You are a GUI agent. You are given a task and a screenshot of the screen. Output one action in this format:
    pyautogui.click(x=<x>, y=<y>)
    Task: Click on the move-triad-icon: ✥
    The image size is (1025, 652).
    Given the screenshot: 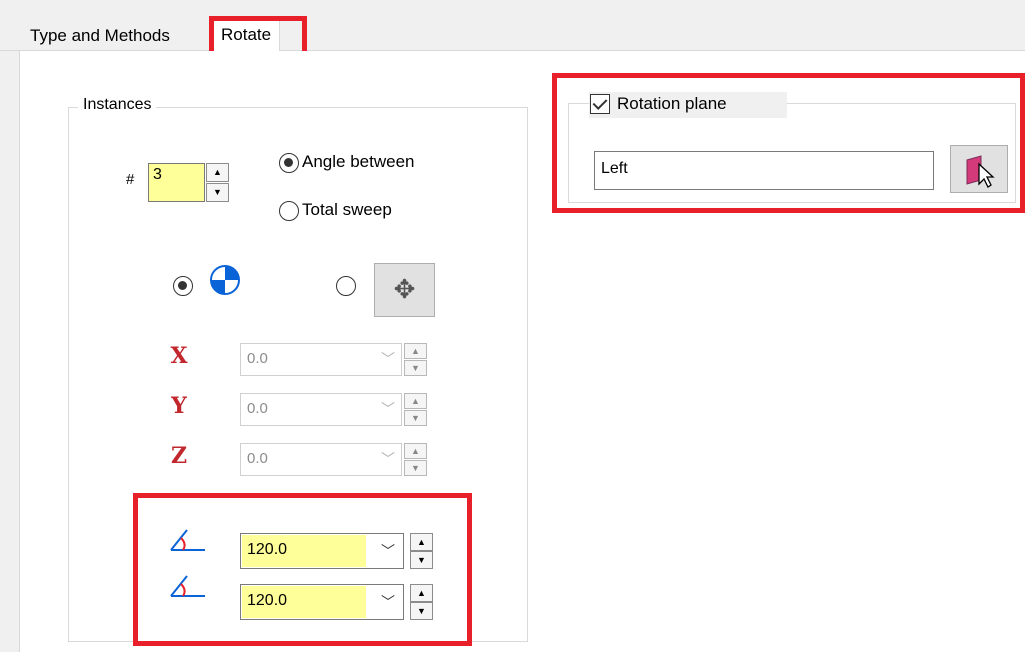 What is the action you would take?
    pyautogui.click(x=404, y=289)
    